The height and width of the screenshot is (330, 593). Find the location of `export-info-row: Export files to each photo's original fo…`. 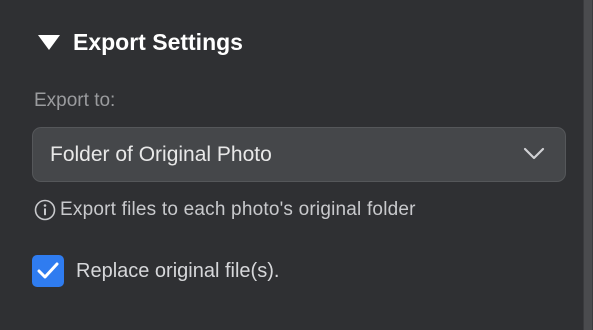

export-info-row: Export files to each photo's original fo… is located at coordinates (225, 210).